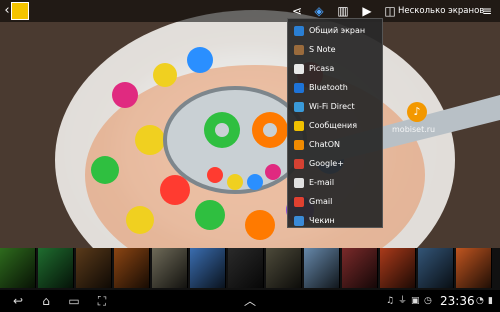  What do you see at coordinates (415, 301) in the screenshot?
I see `screenshot-icon: ▣` at bounding box center [415, 301].